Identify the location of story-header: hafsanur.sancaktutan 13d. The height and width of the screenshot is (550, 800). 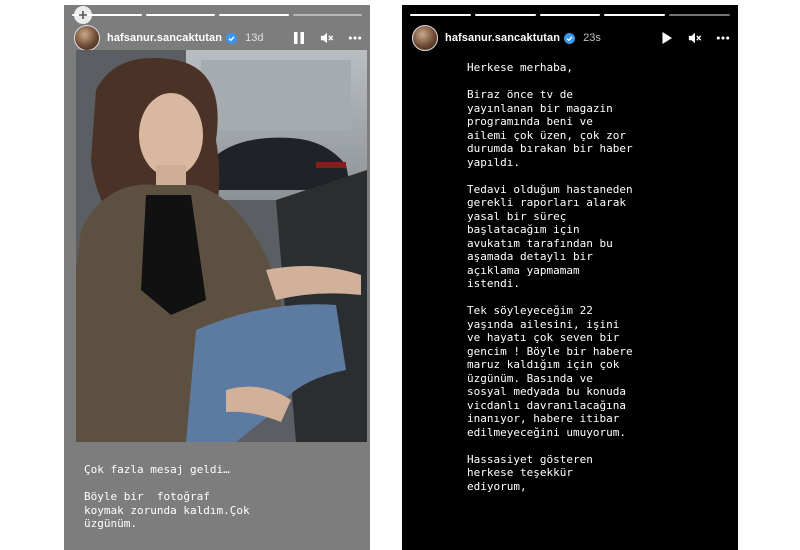
(218, 38).